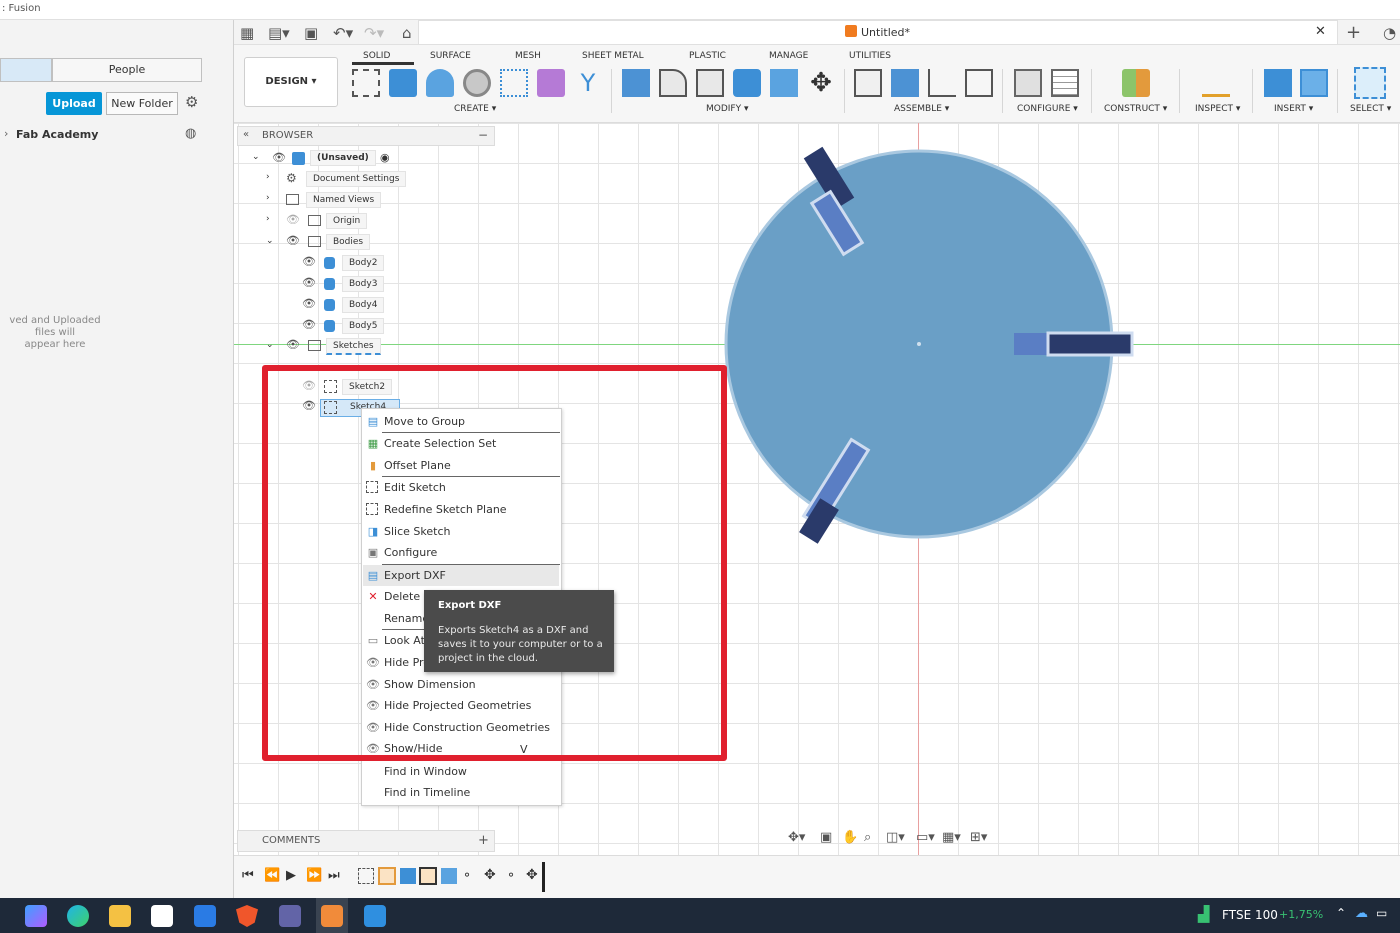  What do you see at coordinates (707, 56) in the screenshot?
I see `tab-plastic: PLASTIC` at bounding box center [707, 56].